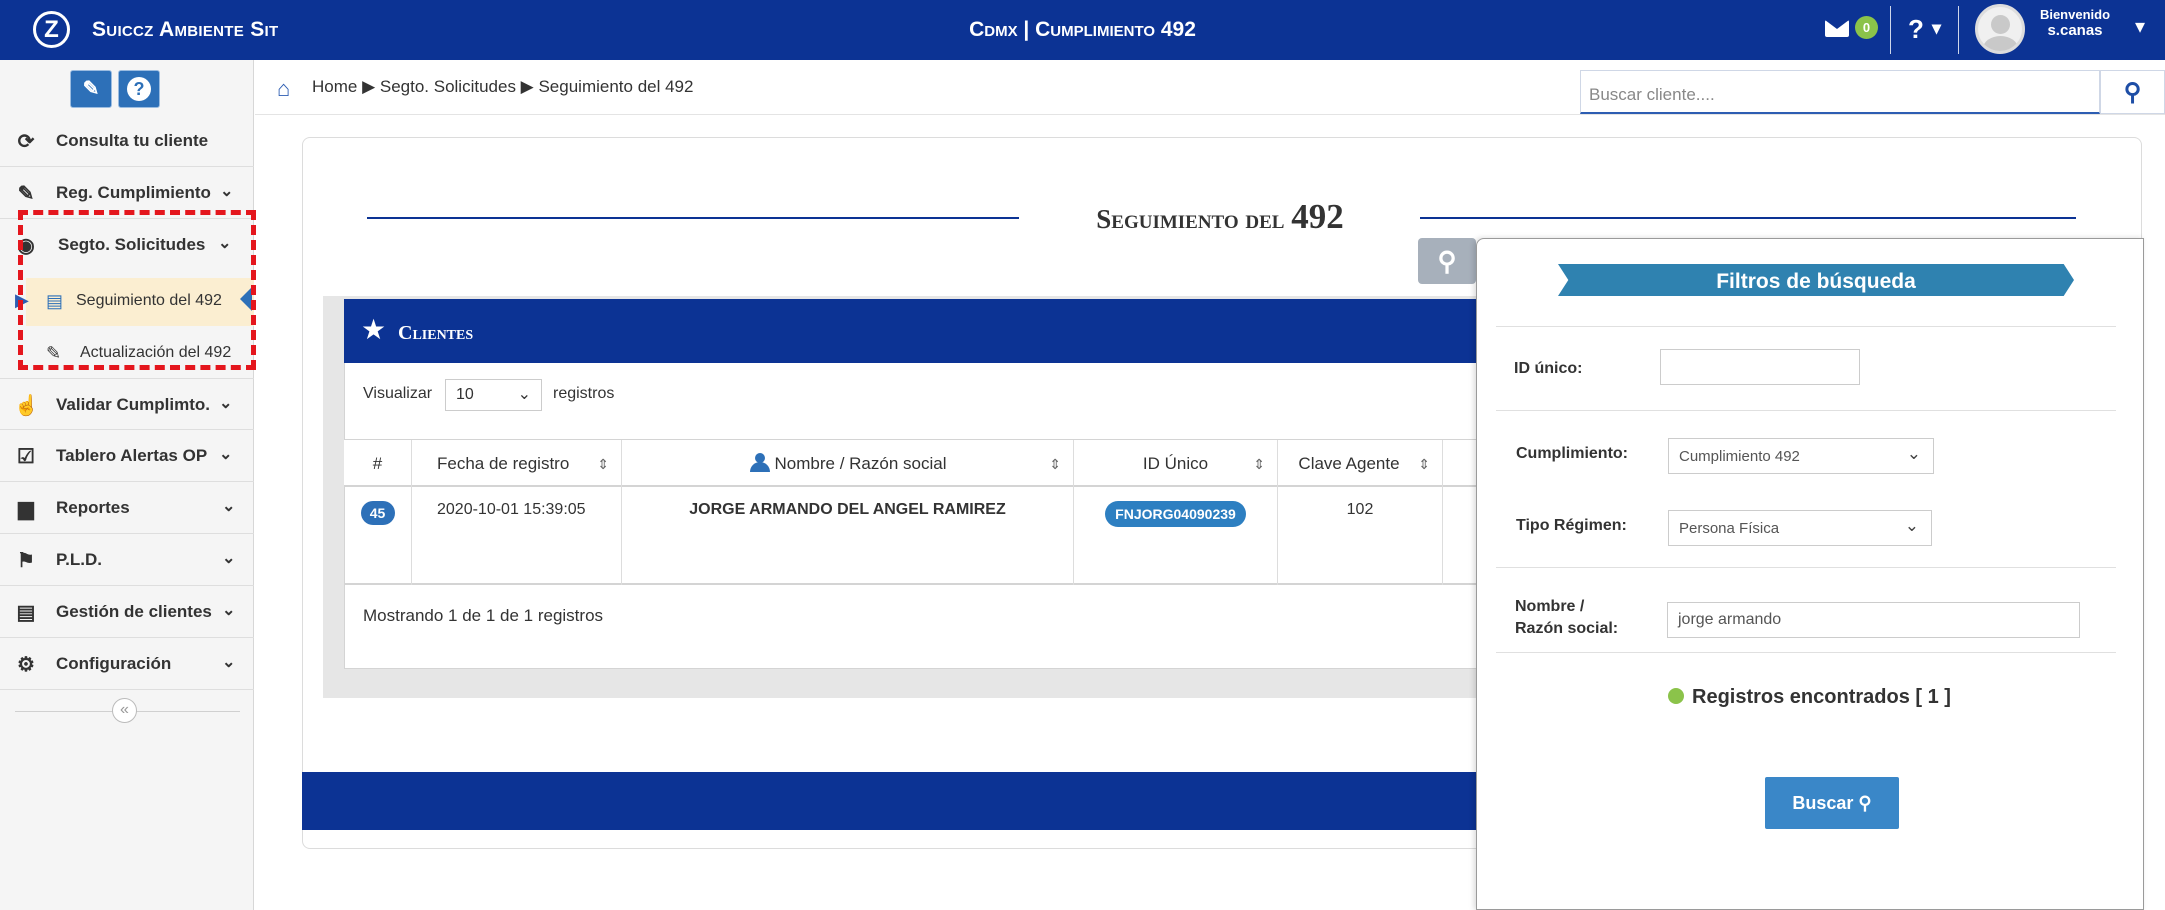 The width and height of the screenshot is (2165, 910). I want to click on user-menu: Bienvenido s.canas, so click(2075, 23).